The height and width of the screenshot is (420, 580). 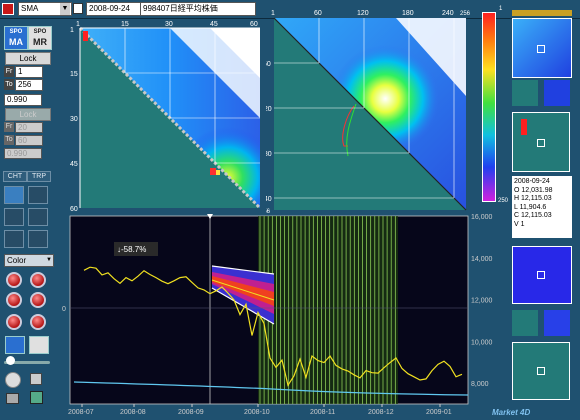 What do you see at coordinates (16, 42) in the screenshot?
I see `spo-ma-bottom: MA` at bounding box center [16, 42].